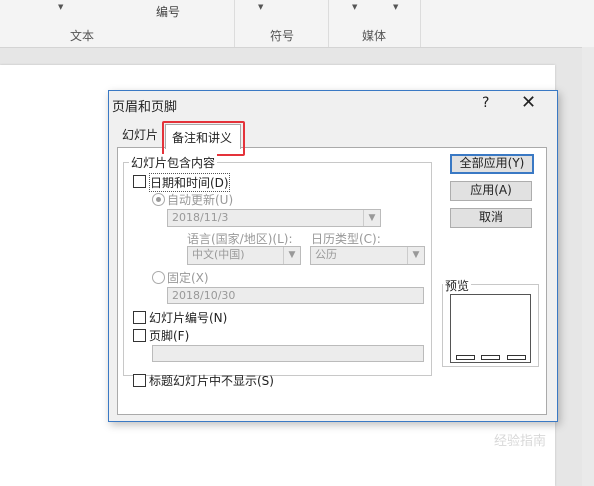 Image resolution: width=594 pixels, height=486 pixels. What do you see at coordinates (211, 380) in the screenshot?
I see `no-title-label: 标题幻灯片中不显示(S)` at bounding box center [211, 380].